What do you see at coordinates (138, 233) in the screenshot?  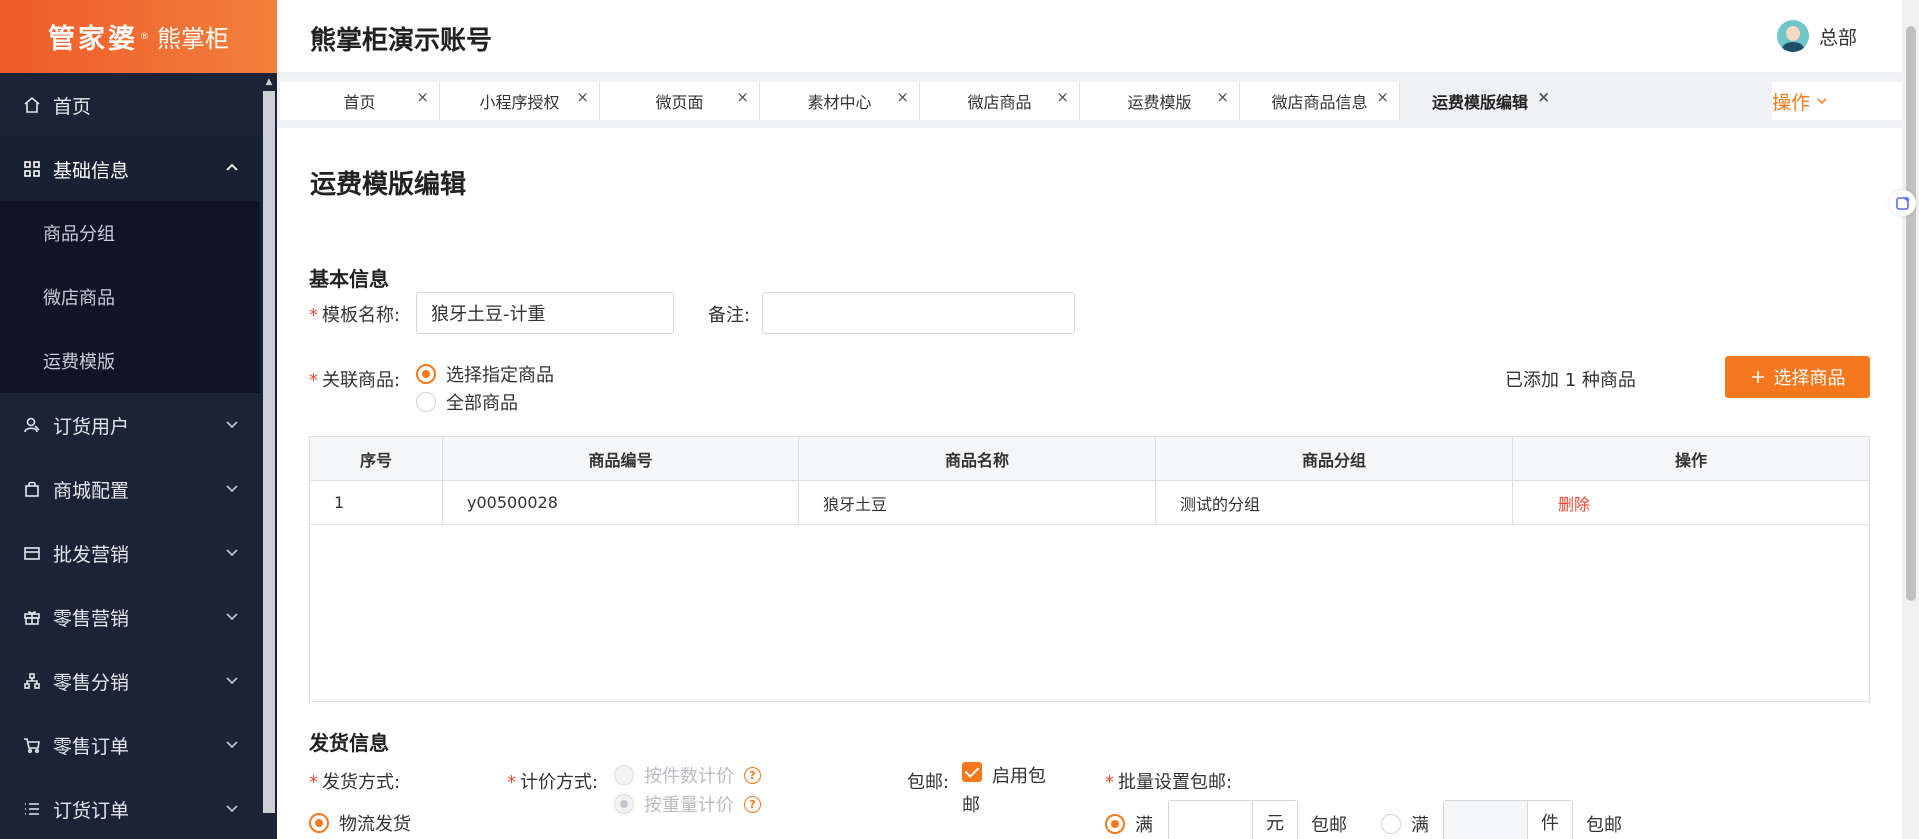 I see `sidebar-subitem-product-group: 商品分组` at bounding box center [138, 233].